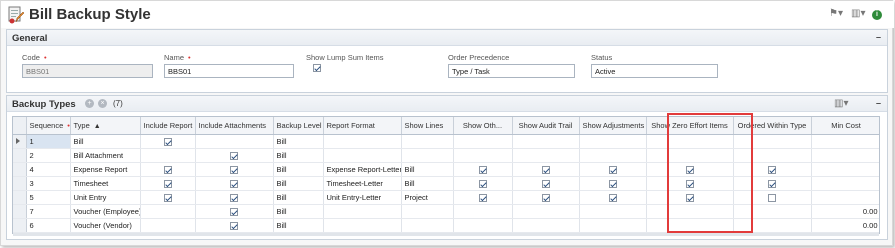 This screenshot has height=248, width=895. I want to click on sequence-cell: 6, so click(48, 225).